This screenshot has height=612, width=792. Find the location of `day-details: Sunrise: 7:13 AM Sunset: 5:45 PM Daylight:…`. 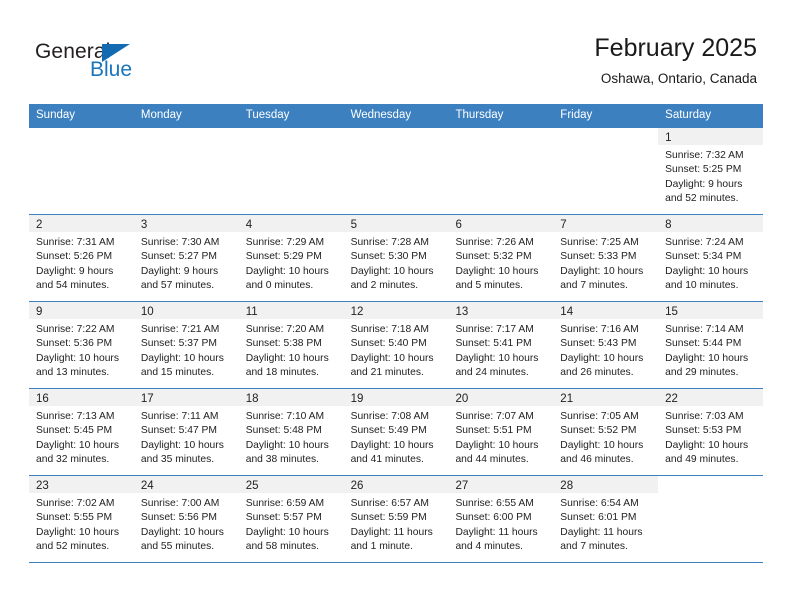

day-details: Sunrise: 7:13 AM Sunset: 5:45 PM Daylight:… is located at coordinates (81, 436).